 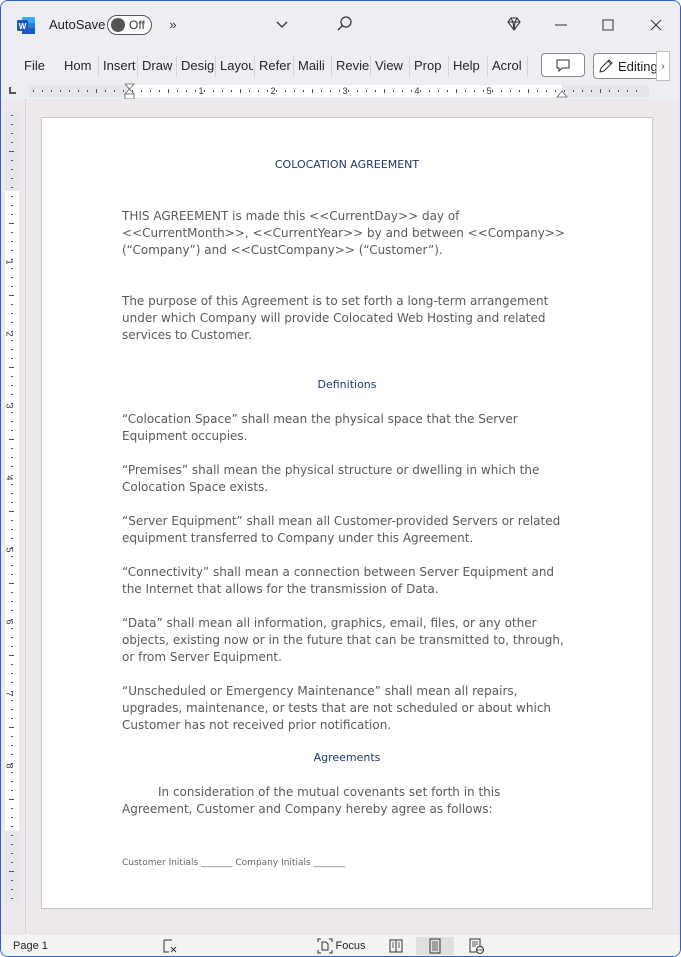 I want to click on print-layout-icon, so click(x=435, y=946).